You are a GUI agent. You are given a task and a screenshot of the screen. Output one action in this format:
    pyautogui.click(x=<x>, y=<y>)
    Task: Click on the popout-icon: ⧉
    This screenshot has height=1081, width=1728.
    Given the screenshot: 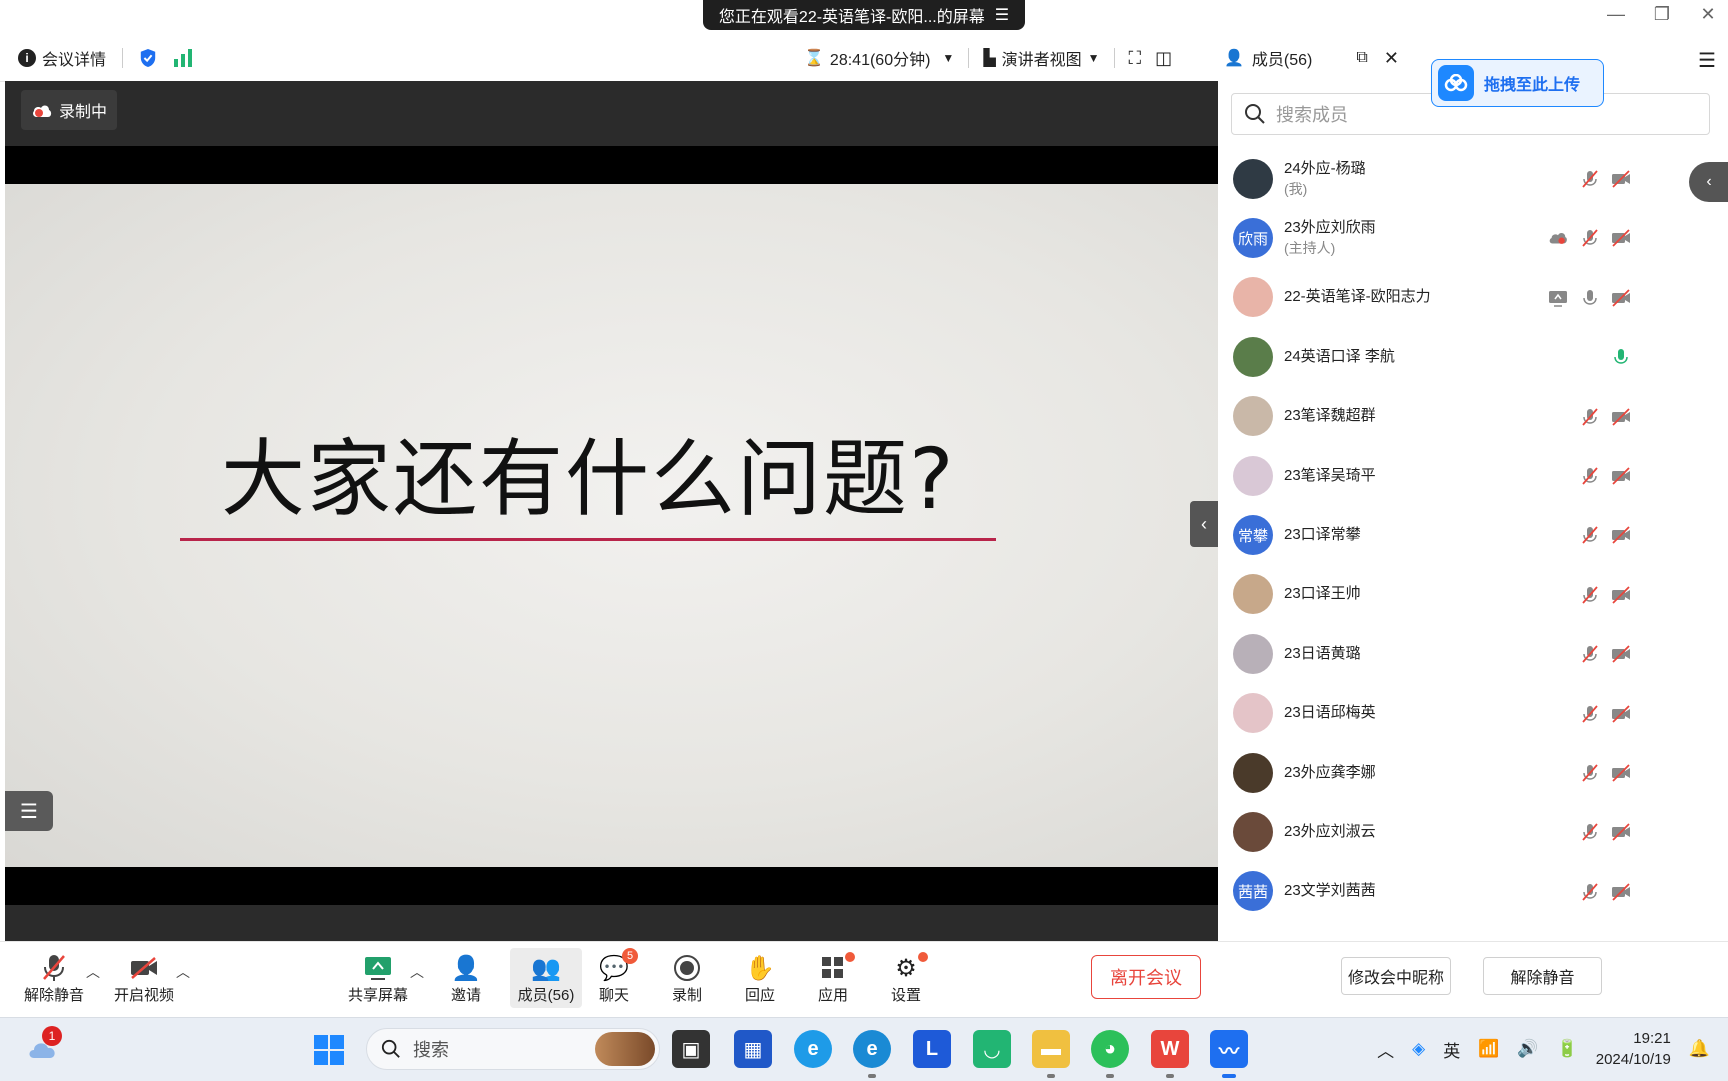 What is the action you would take?
    pyautogui.click(x=1361, y=58)
    